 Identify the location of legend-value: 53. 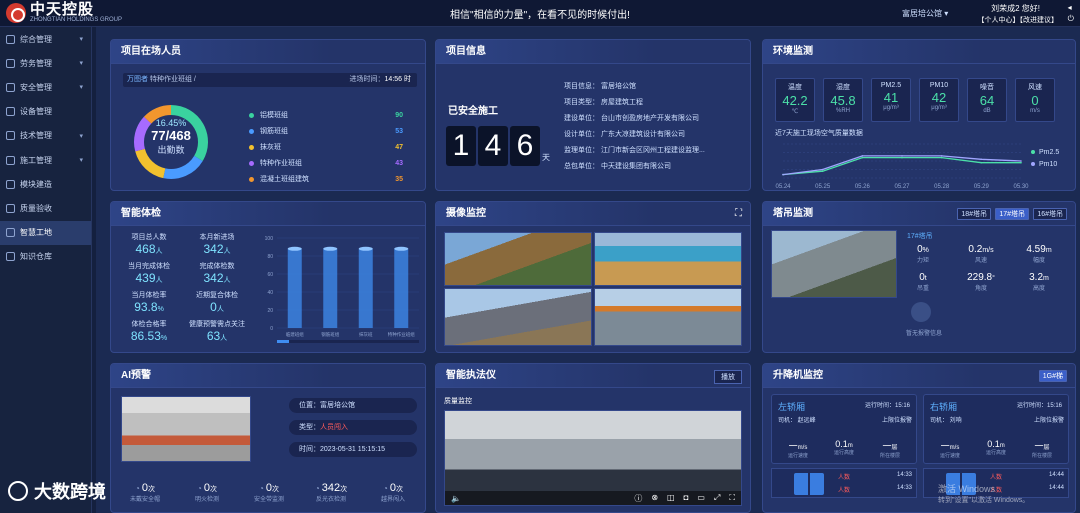
(399, 131).